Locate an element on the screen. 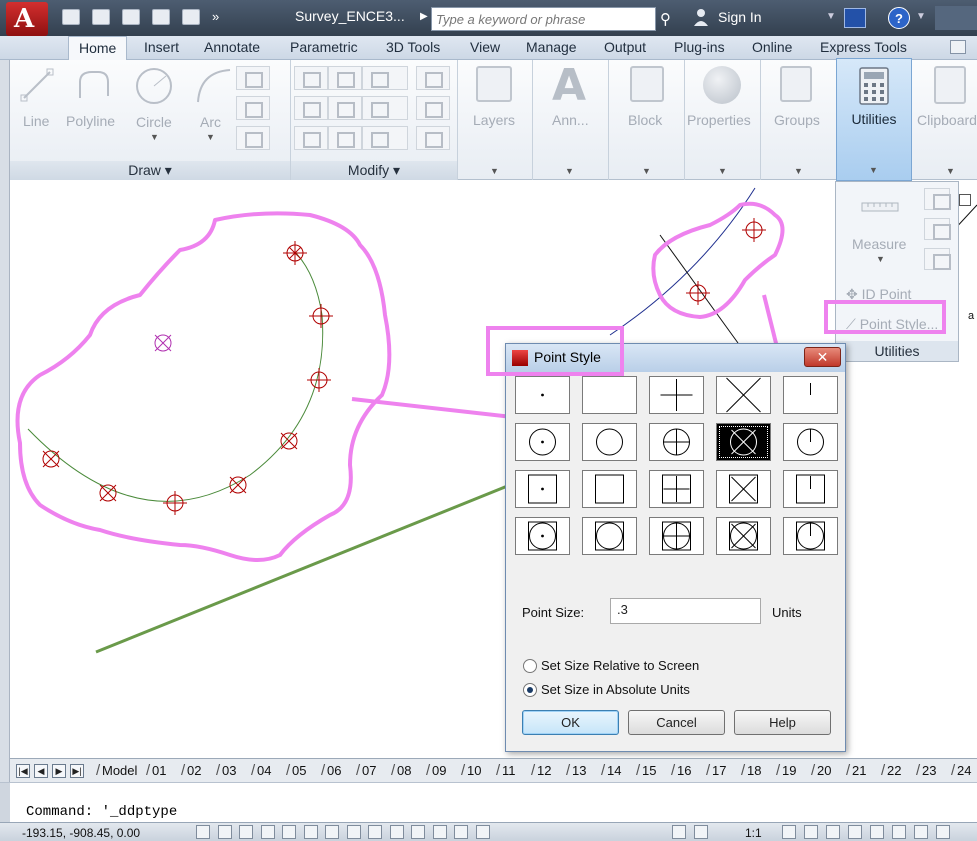  cancel-button: Cancel is located at coordinates (676, 722).